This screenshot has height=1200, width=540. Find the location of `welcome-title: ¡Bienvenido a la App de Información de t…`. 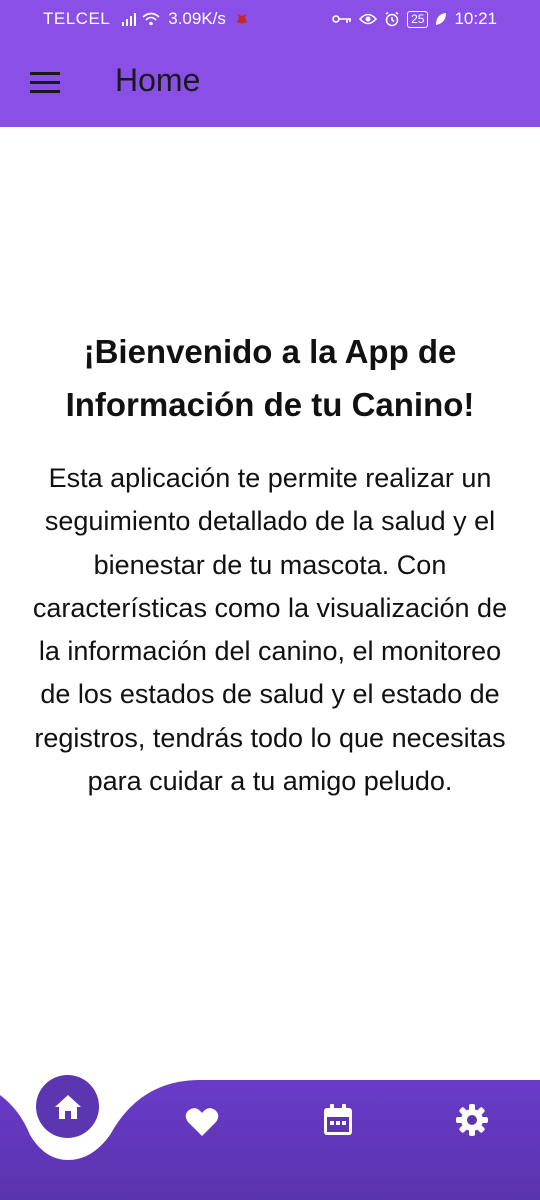

welcome-title: ¡Bienvenido a la App de Información de t… is located at coordinates (270, 378).